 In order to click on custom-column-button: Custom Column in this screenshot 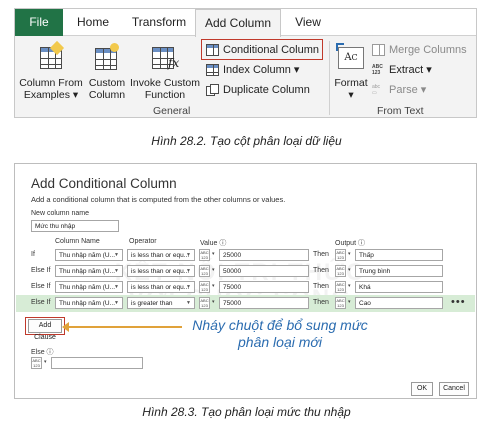, I will do `click(107, 72)`.